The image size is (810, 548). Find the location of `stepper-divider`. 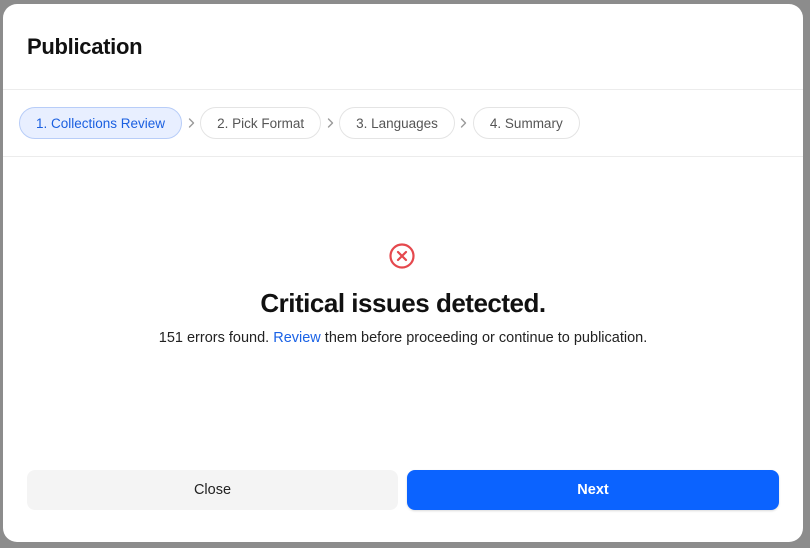

stepper-divider is located at coordinates (403, 156).